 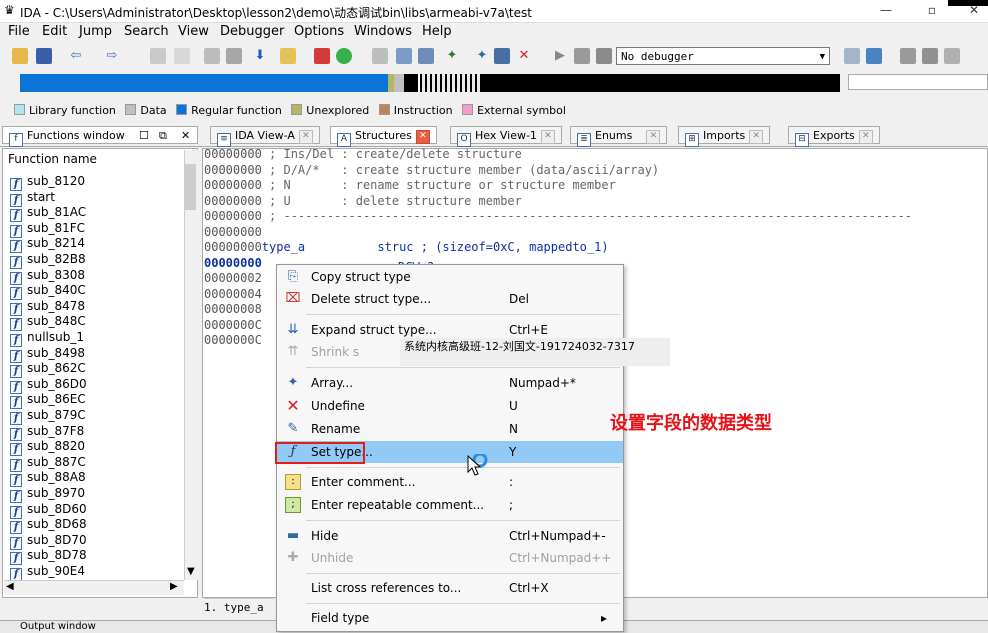 I want to click on tab-functions-window: f Functions window ☐ ⧉ ✕, so click(x=100, y=136).